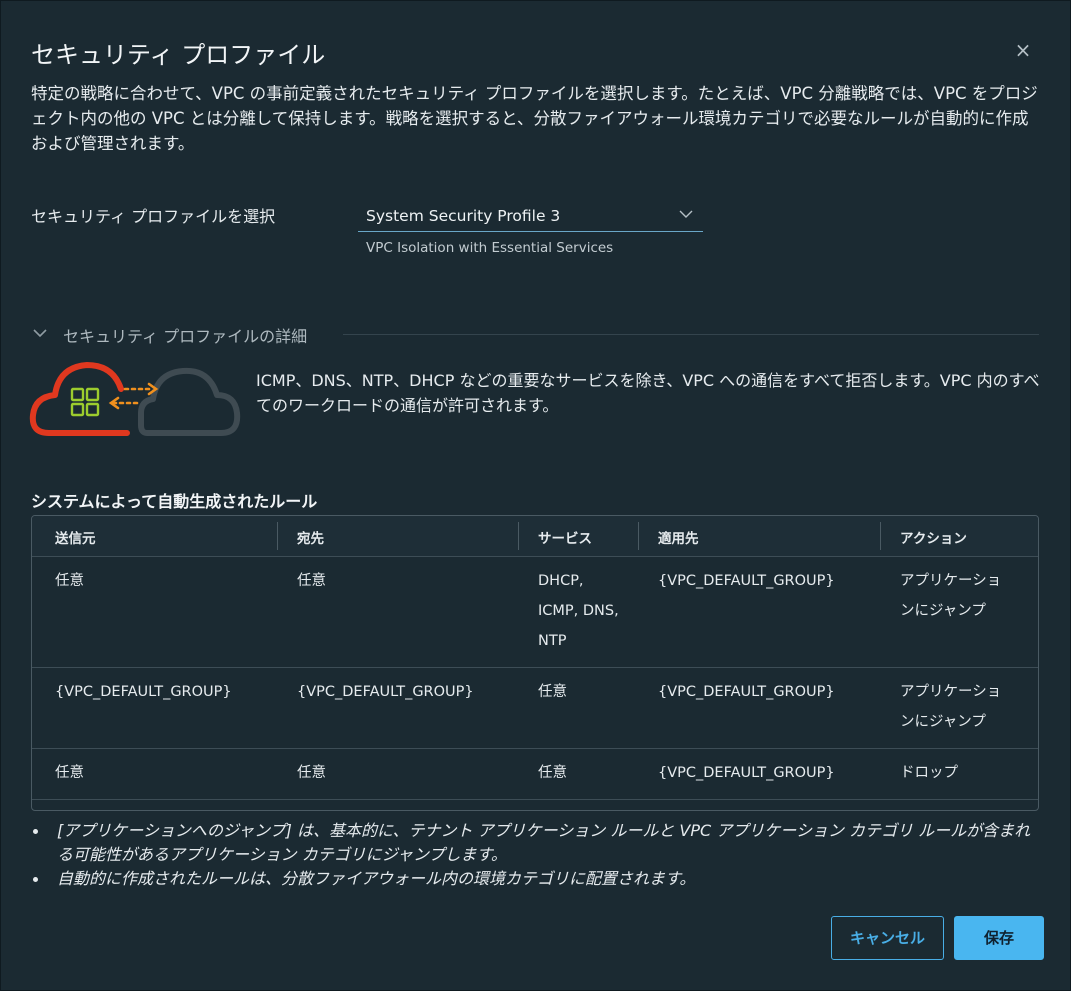 The height and width of the screenshot is (991, 1071). Describe the element at coordinates (490, 248) in the screenshot. I see `profile-select-helper: VPC Isolation with Essential Services` at that location.